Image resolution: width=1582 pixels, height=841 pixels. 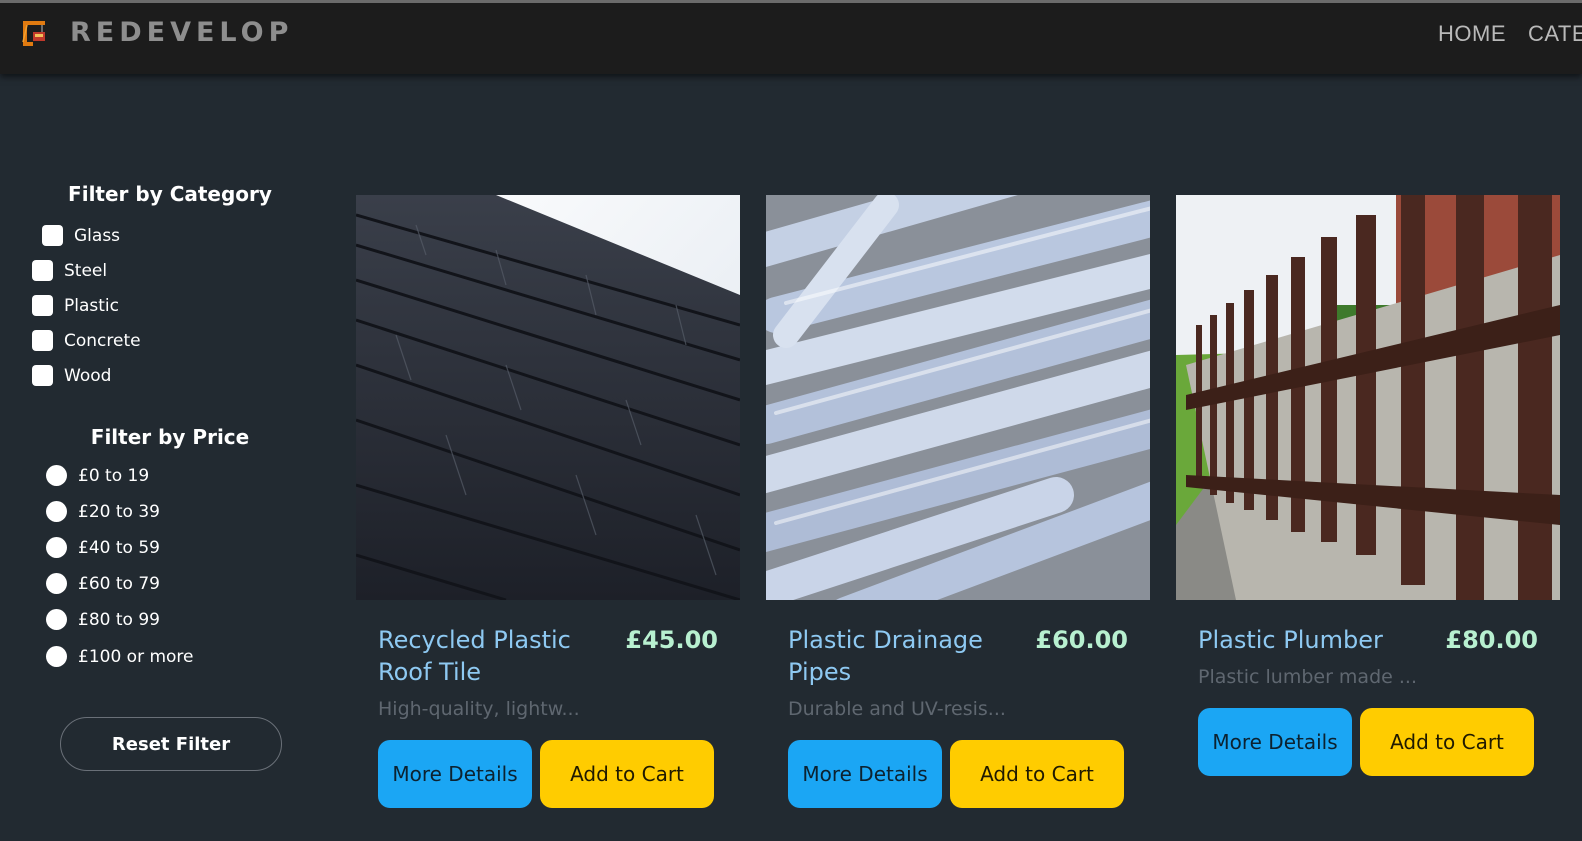 I want to click on category-option-steel: Steel, so click(x=69, y=270).